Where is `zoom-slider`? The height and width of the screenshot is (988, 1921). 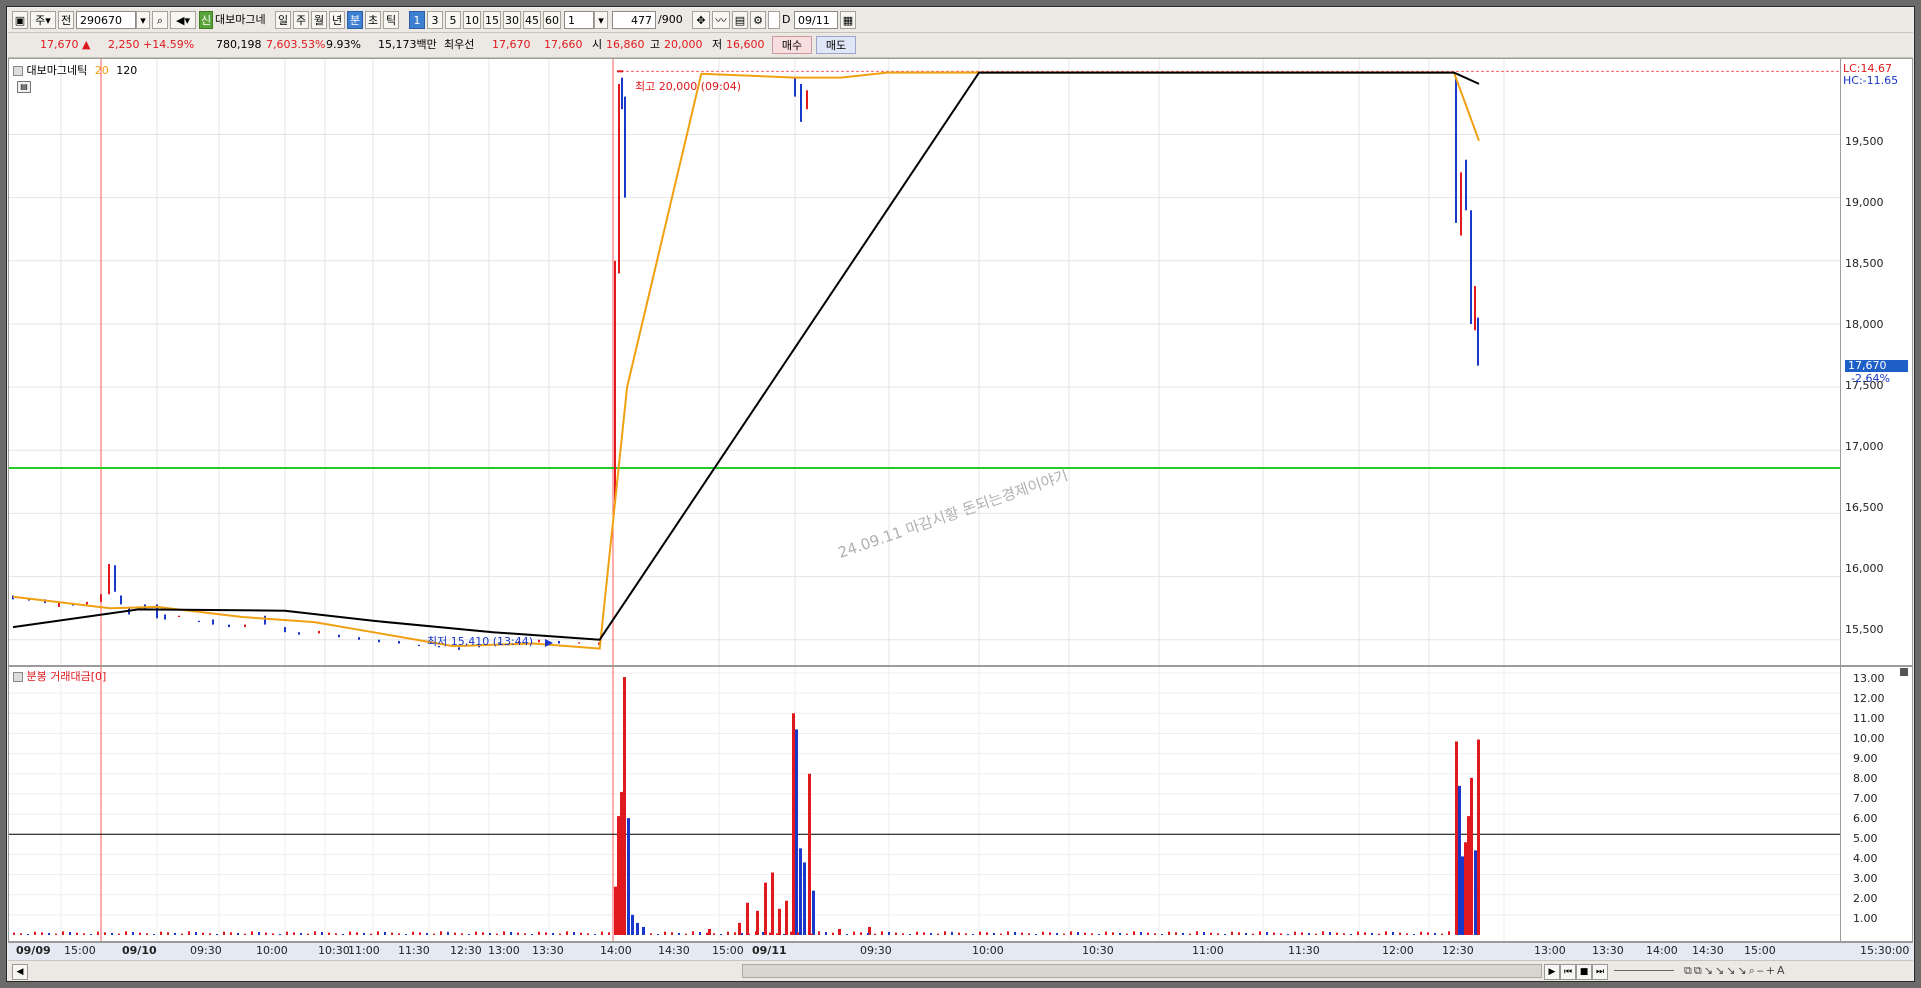 zoom-slider is located at coordinates (1644, 970).